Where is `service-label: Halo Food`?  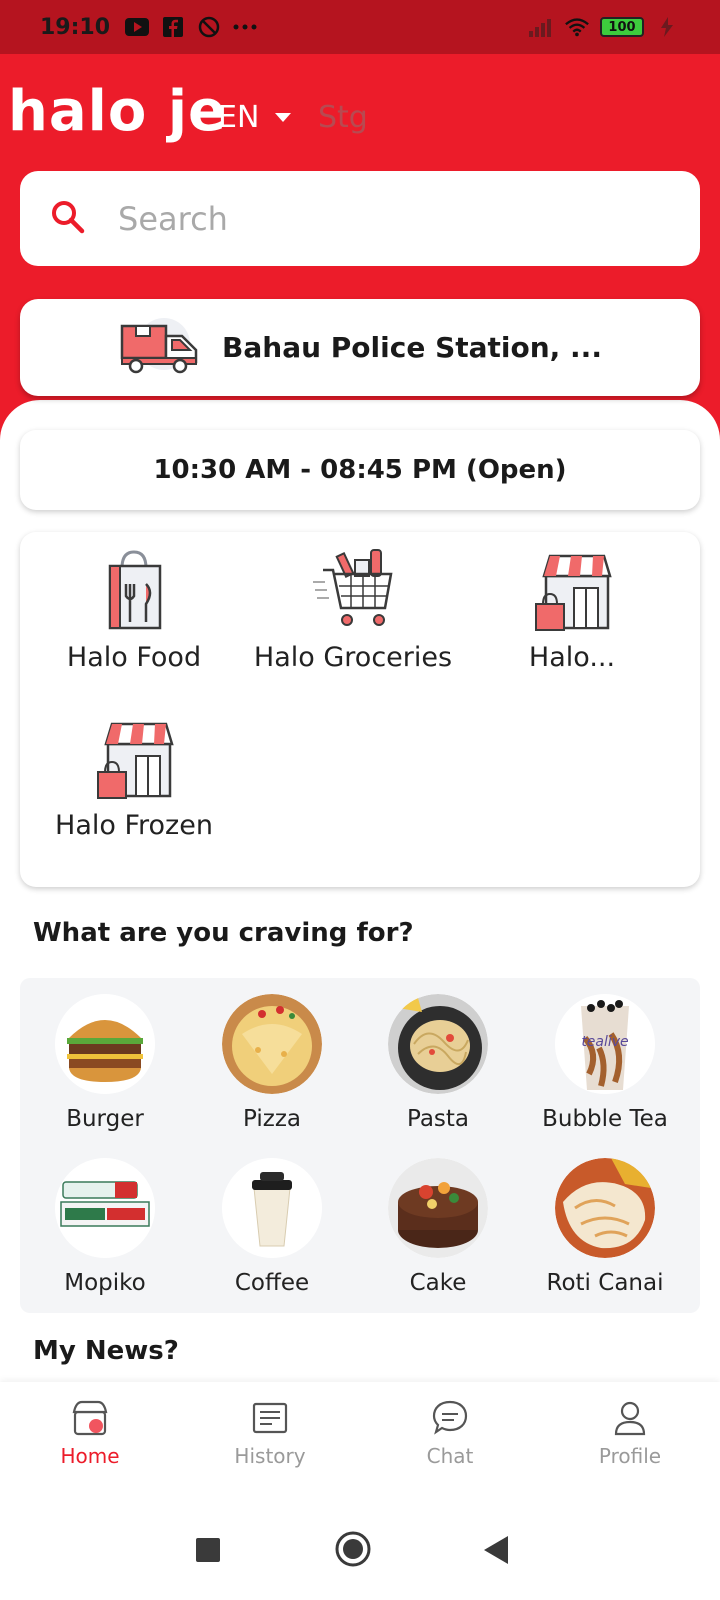 service-label: Halo Food is located at coordinates (134, 657).